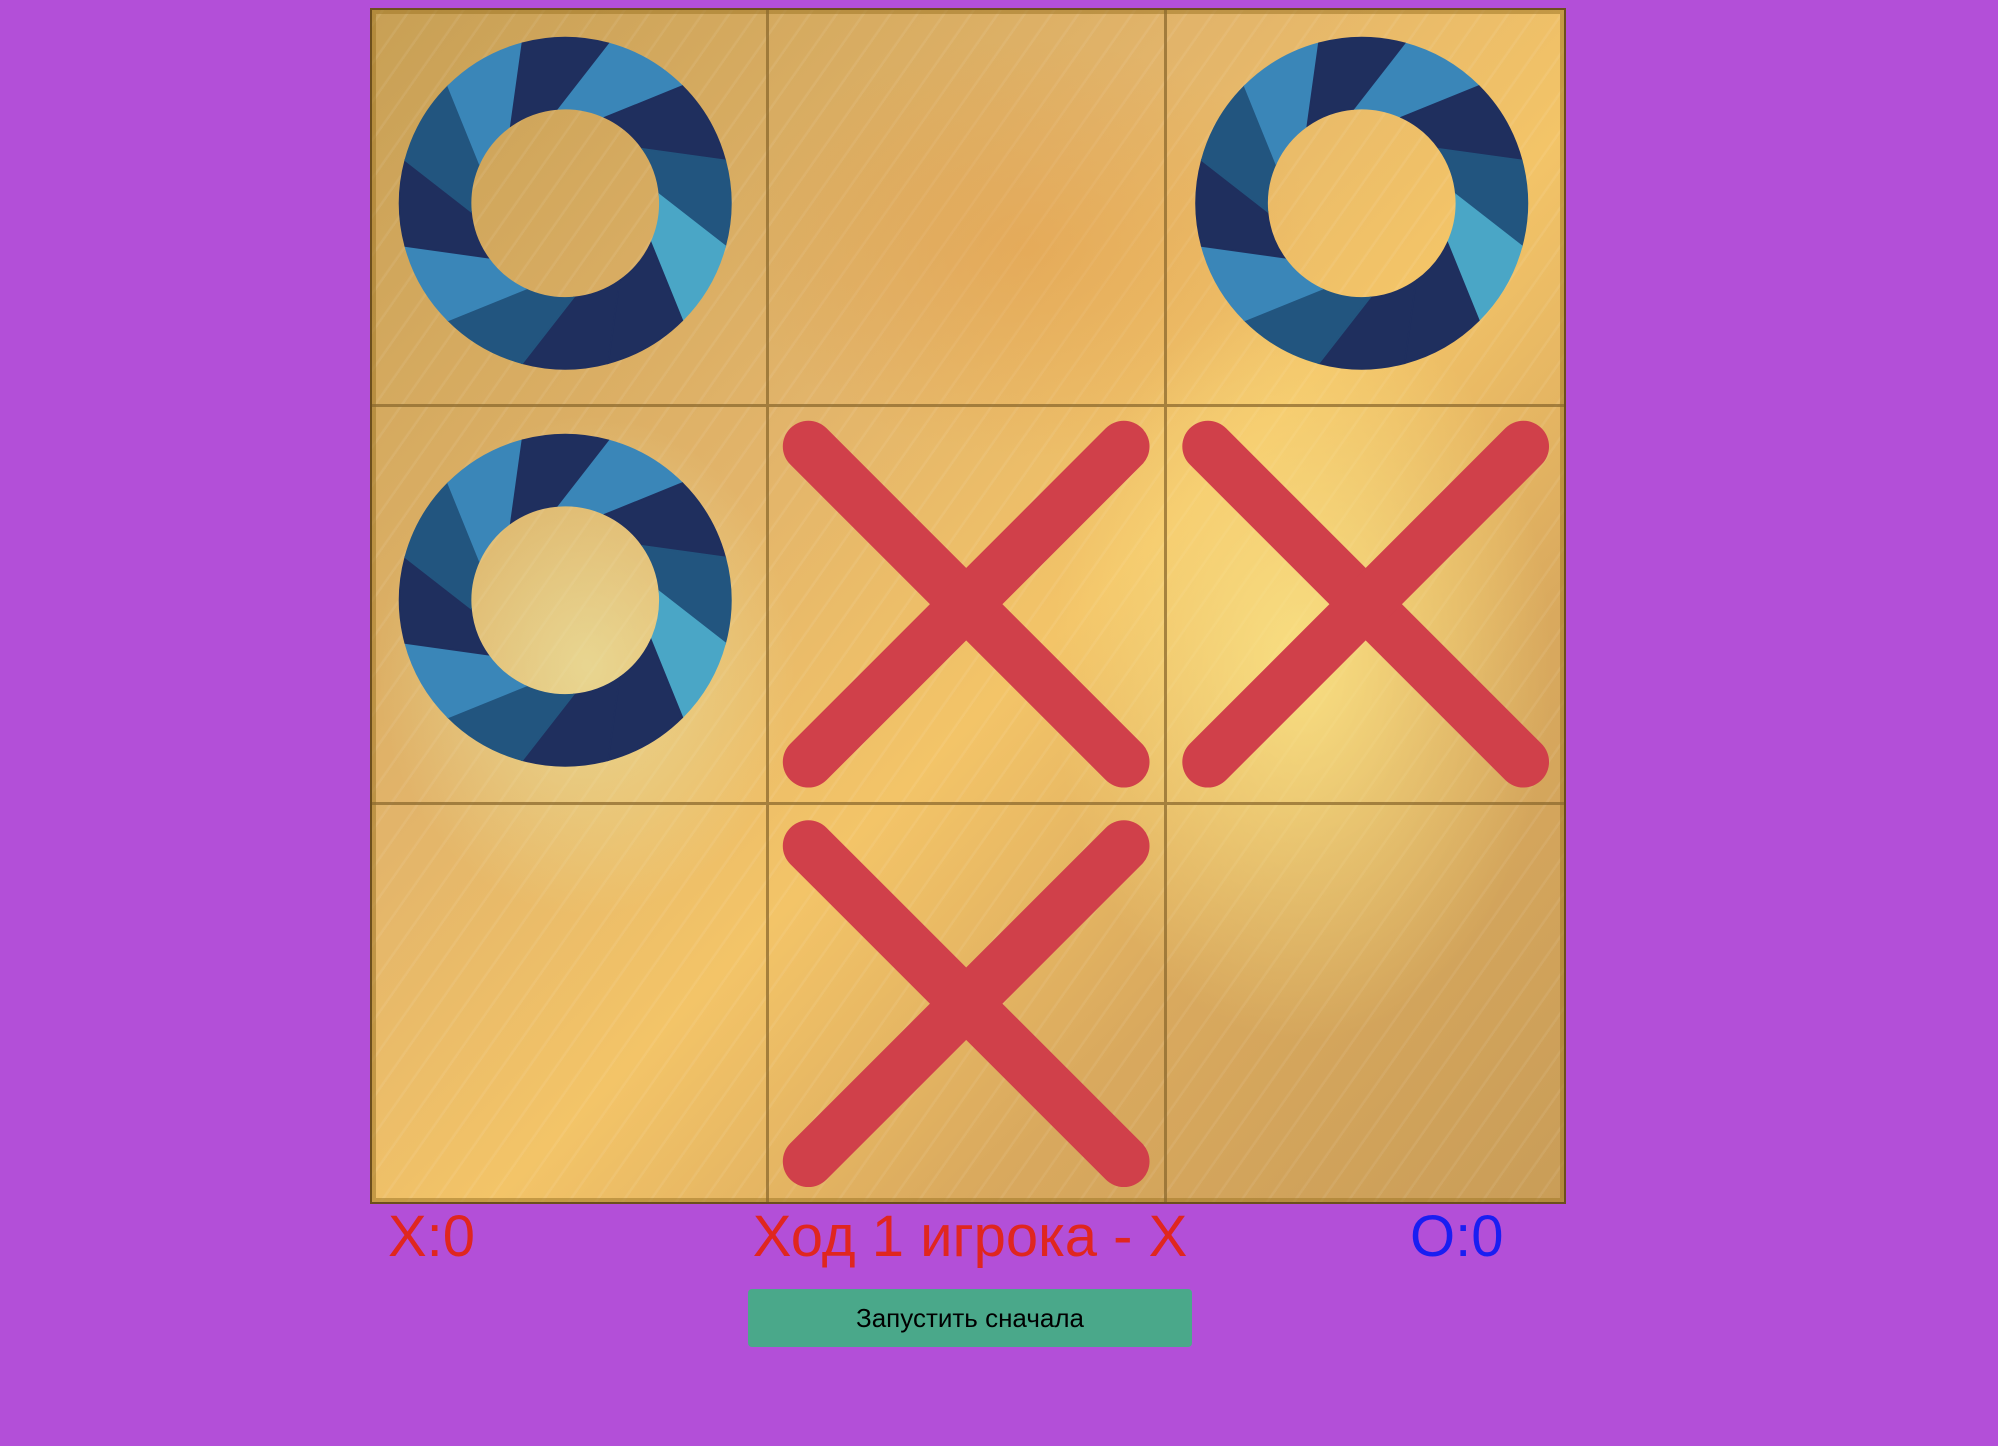 The image size is (1998, 1446). What do you see at coordinates (432, 1236) in the screenshot?
I see `score-x: X:0` at bounding box center [432, 1236].